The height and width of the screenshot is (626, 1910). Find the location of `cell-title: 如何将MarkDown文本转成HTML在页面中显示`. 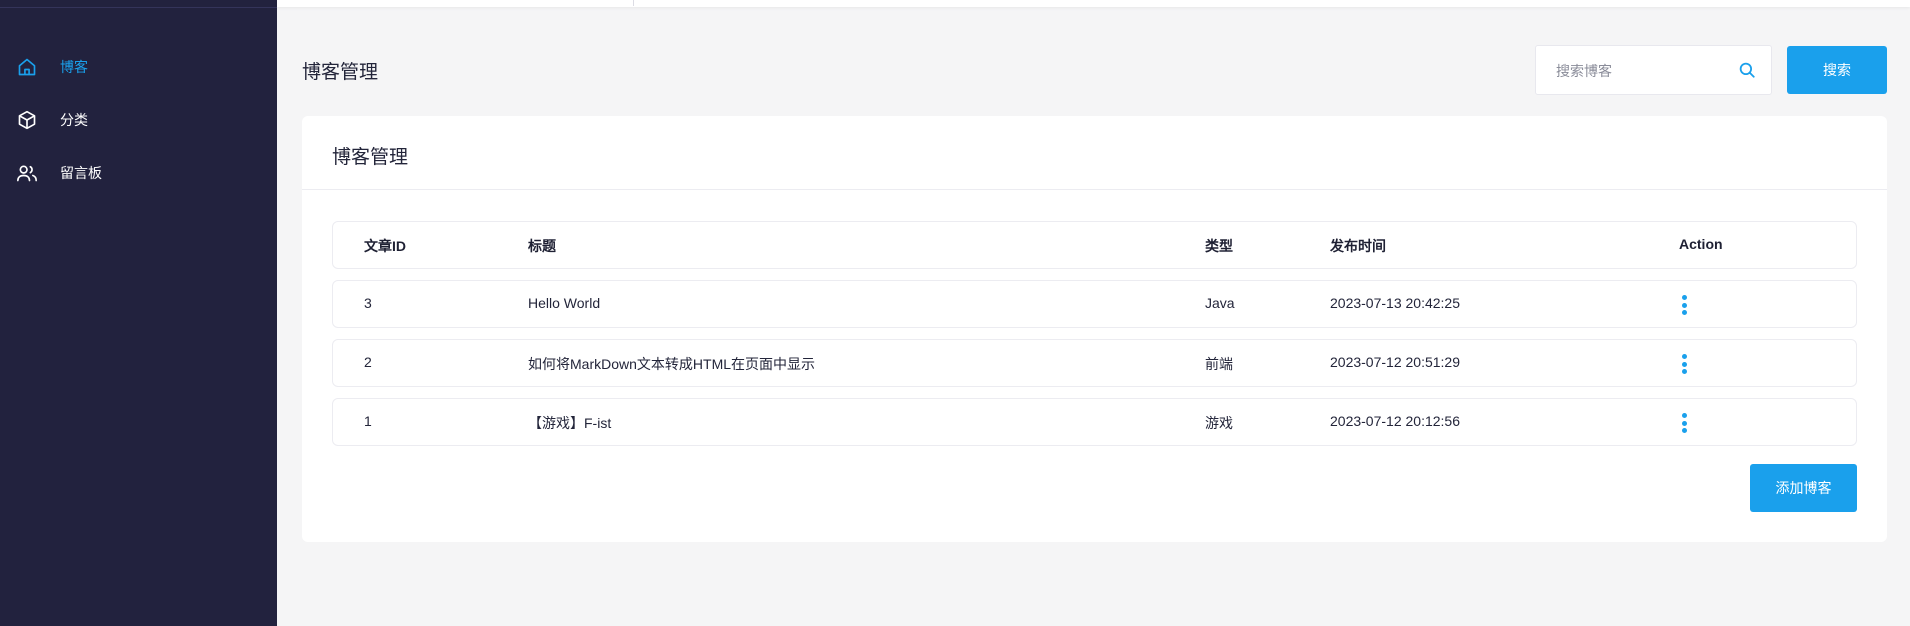

cell-title: 如何将MarkDown文本转成HTML在页面中显示 is located at coordinates (672, 364).